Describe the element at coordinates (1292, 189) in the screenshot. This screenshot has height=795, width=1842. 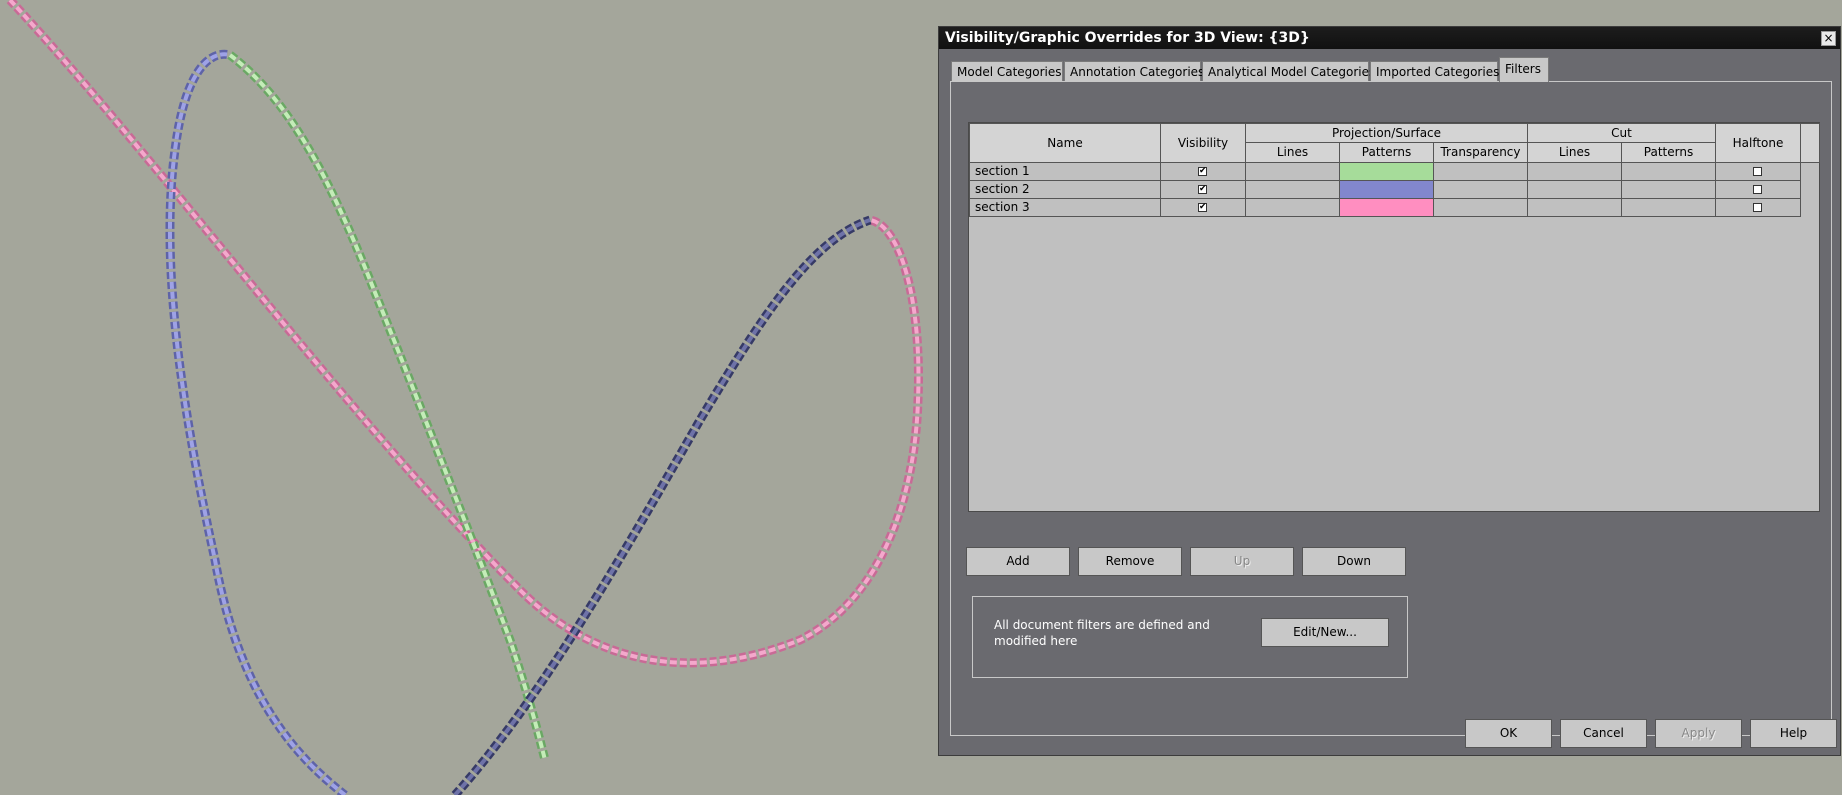
I see `row-2-projection-lines` at that location.